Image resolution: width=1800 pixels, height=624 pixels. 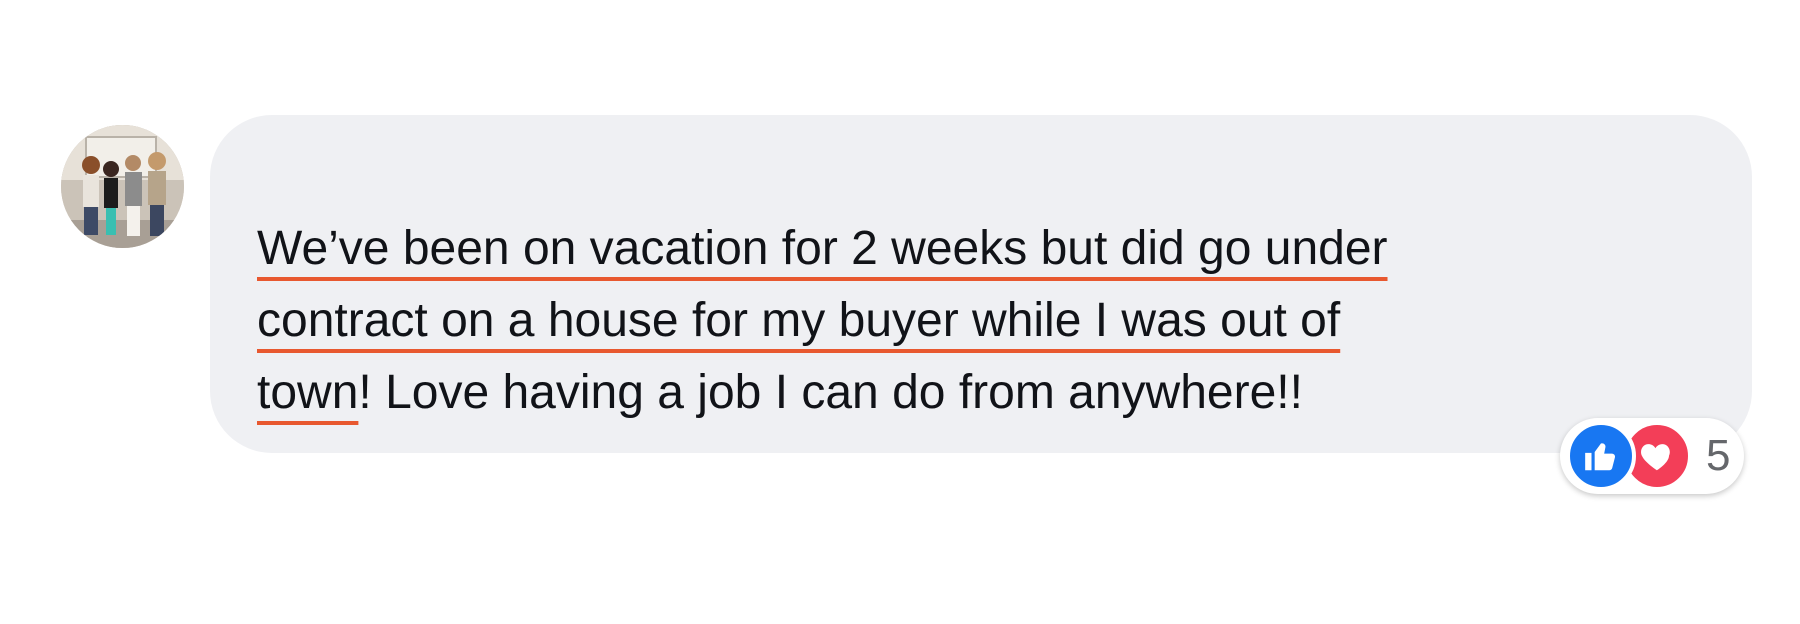 I want to click on avatar, so click(x=122, y=186).